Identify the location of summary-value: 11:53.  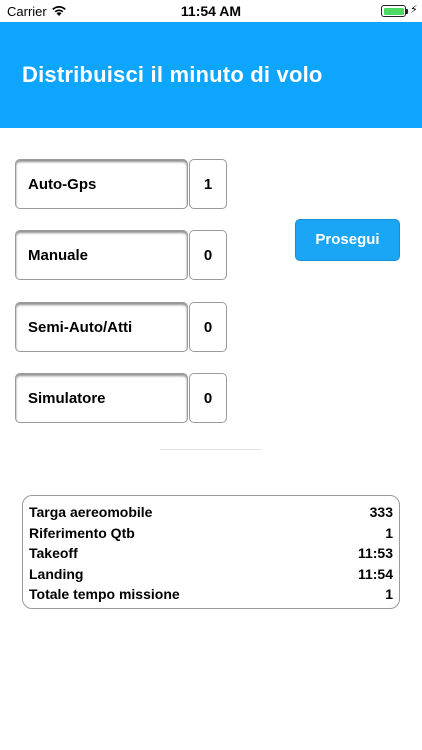
(375, 553).